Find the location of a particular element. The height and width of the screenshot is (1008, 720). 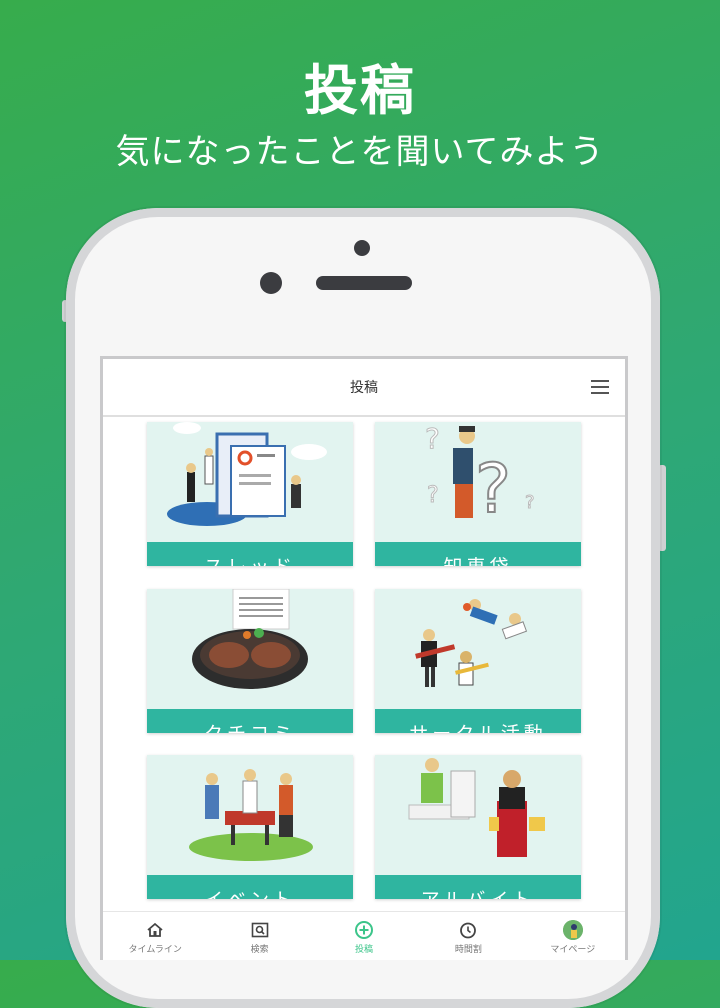

tab-label: マイページ is located at coordinates (573, 950).